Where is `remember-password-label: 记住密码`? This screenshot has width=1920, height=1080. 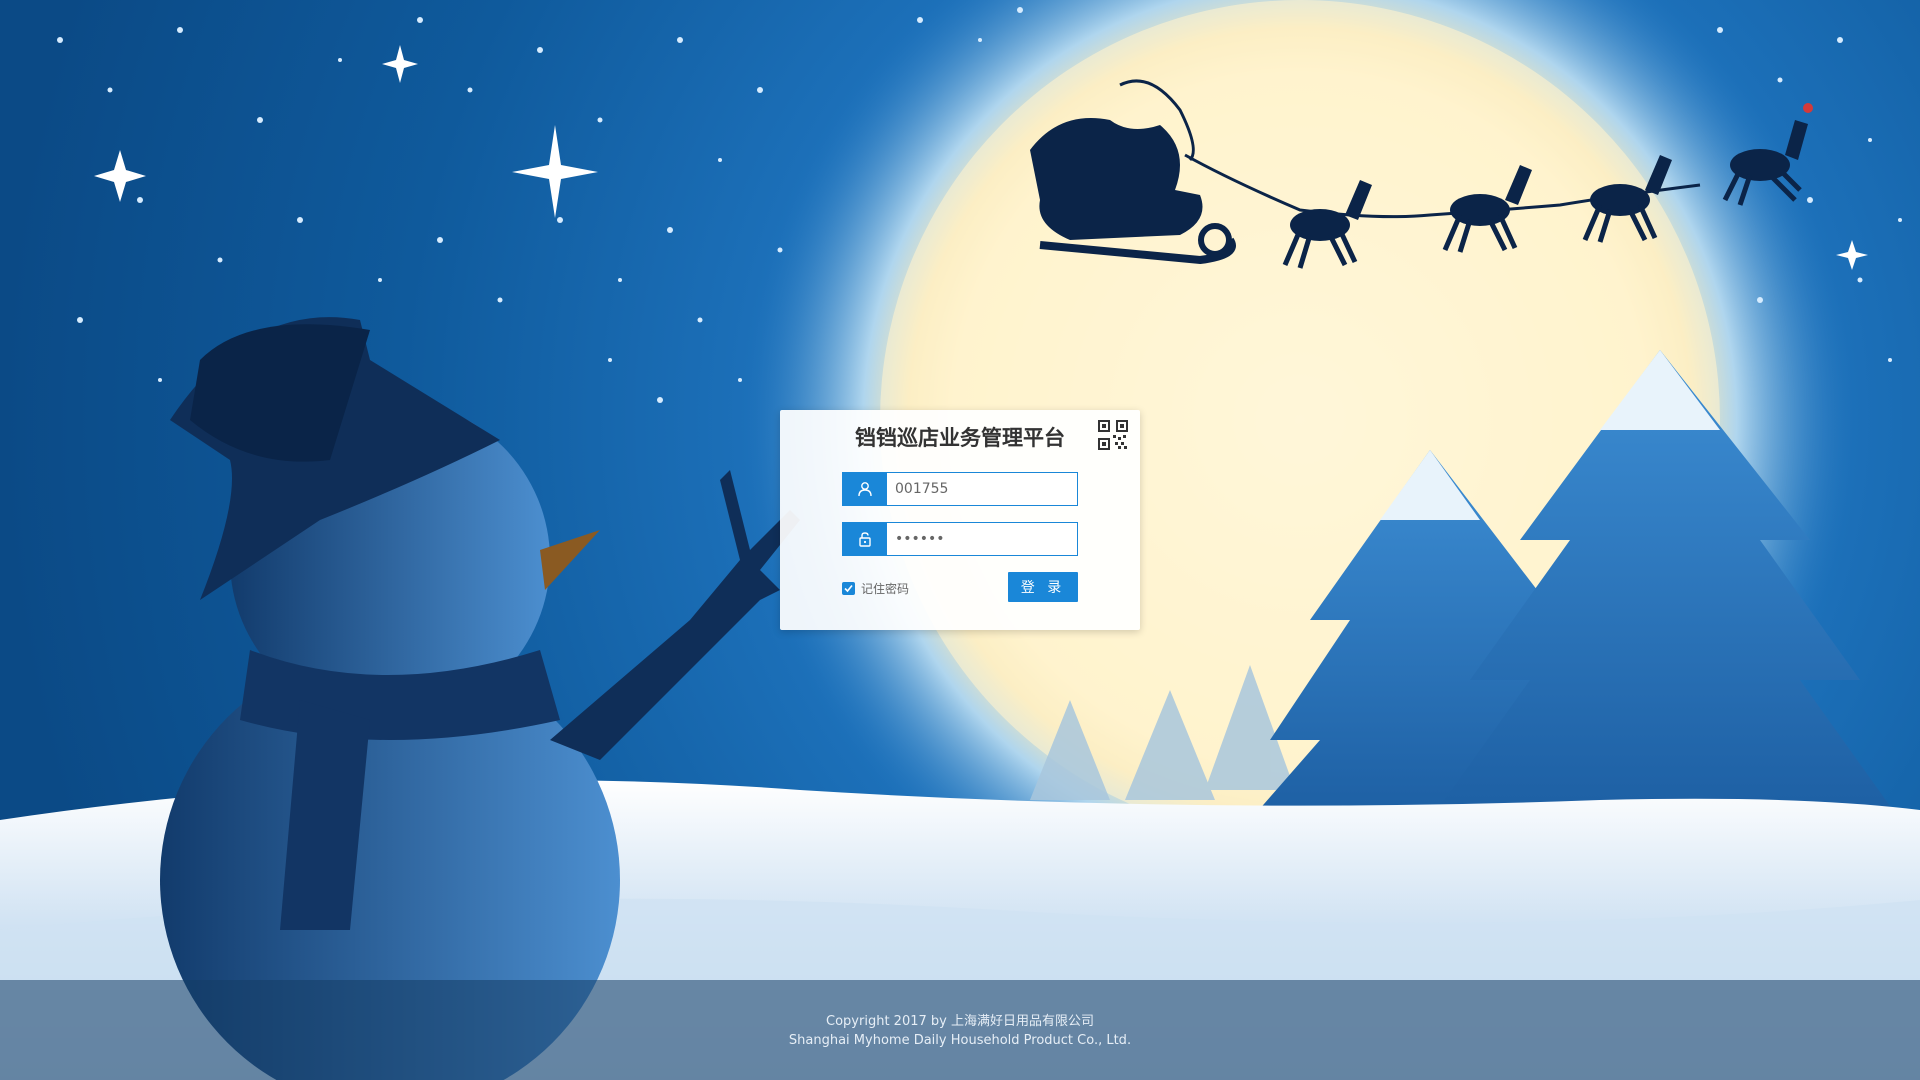 remember-password-label: 记住密码 is located at coordinates (885, 589).